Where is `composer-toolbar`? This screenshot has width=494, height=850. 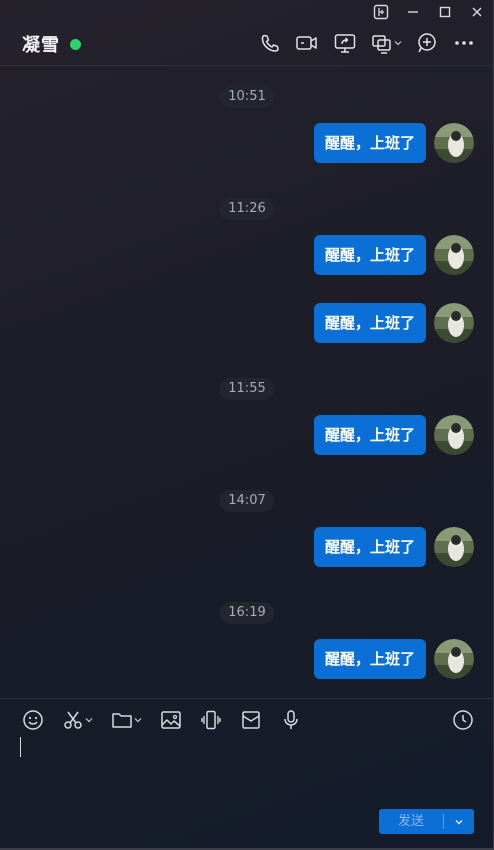
composer-toolbar is located at coordinates (171, 720).